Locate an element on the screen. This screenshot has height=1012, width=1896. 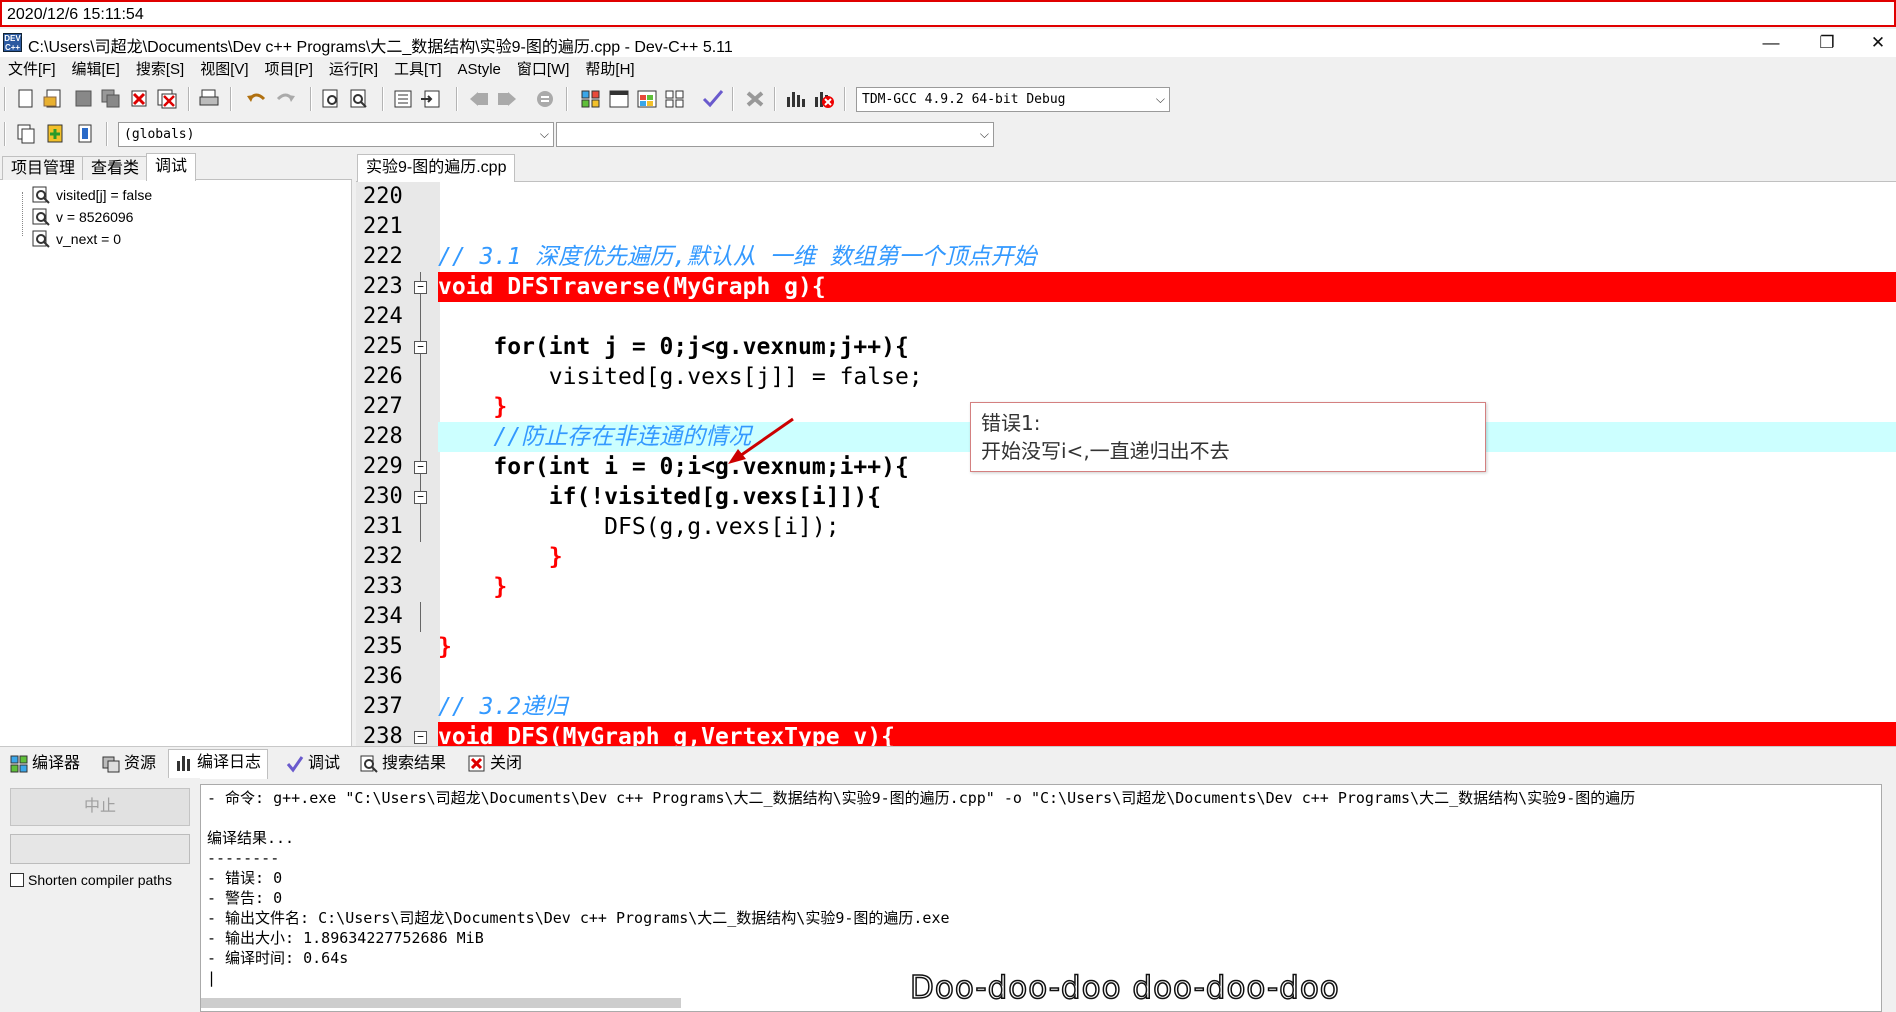
search-results-icon is located at coordinates (369, 764).